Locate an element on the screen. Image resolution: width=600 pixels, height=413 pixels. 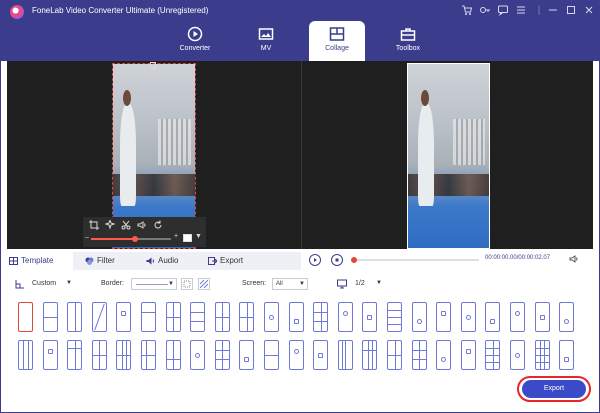
close-icon is located at coordinates (589, 11).